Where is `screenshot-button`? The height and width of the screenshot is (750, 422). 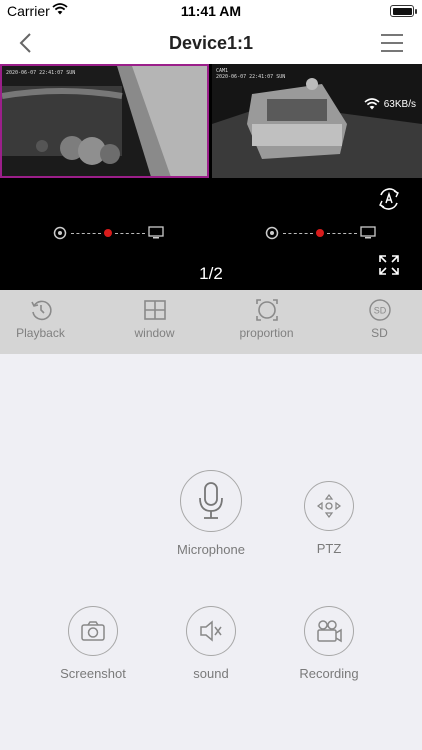
screenshot-button is located at coordinates (93, 631).